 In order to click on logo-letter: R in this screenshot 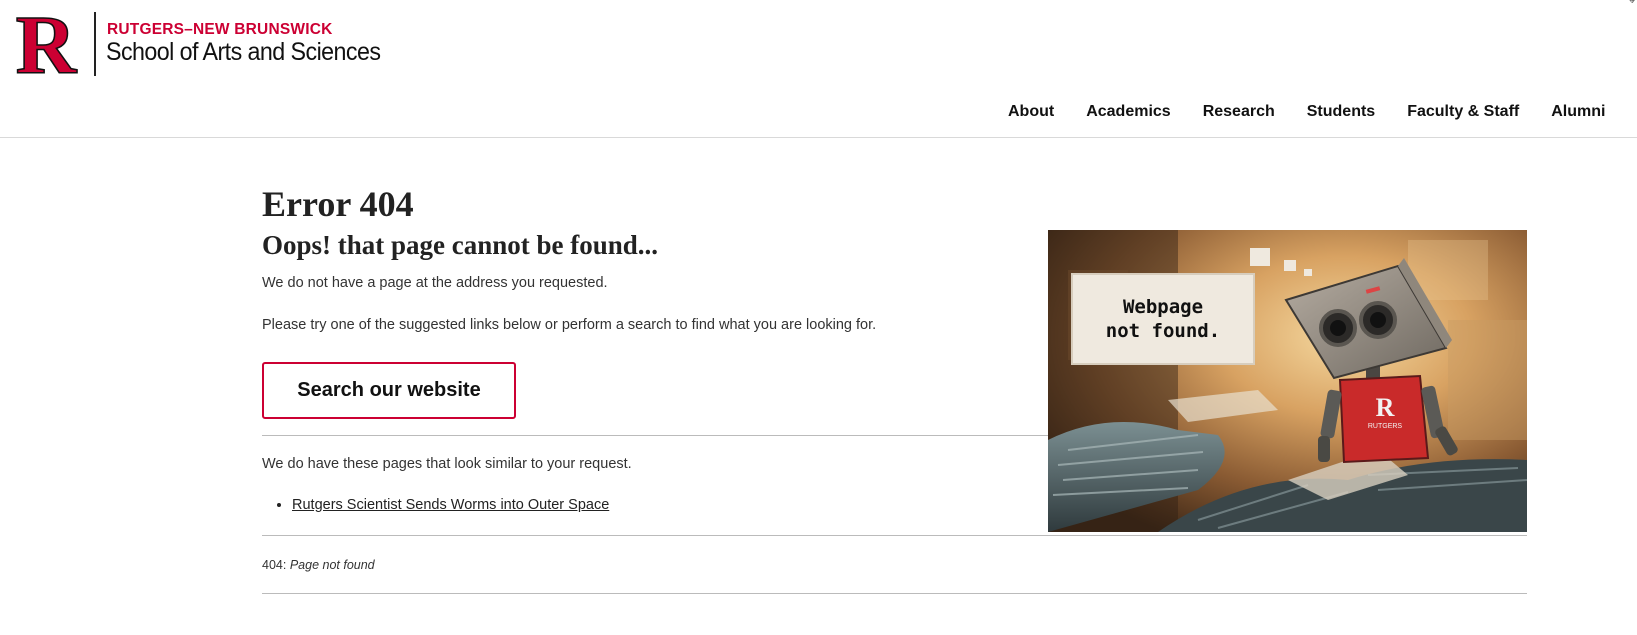, I will do `click(47, 43)`.